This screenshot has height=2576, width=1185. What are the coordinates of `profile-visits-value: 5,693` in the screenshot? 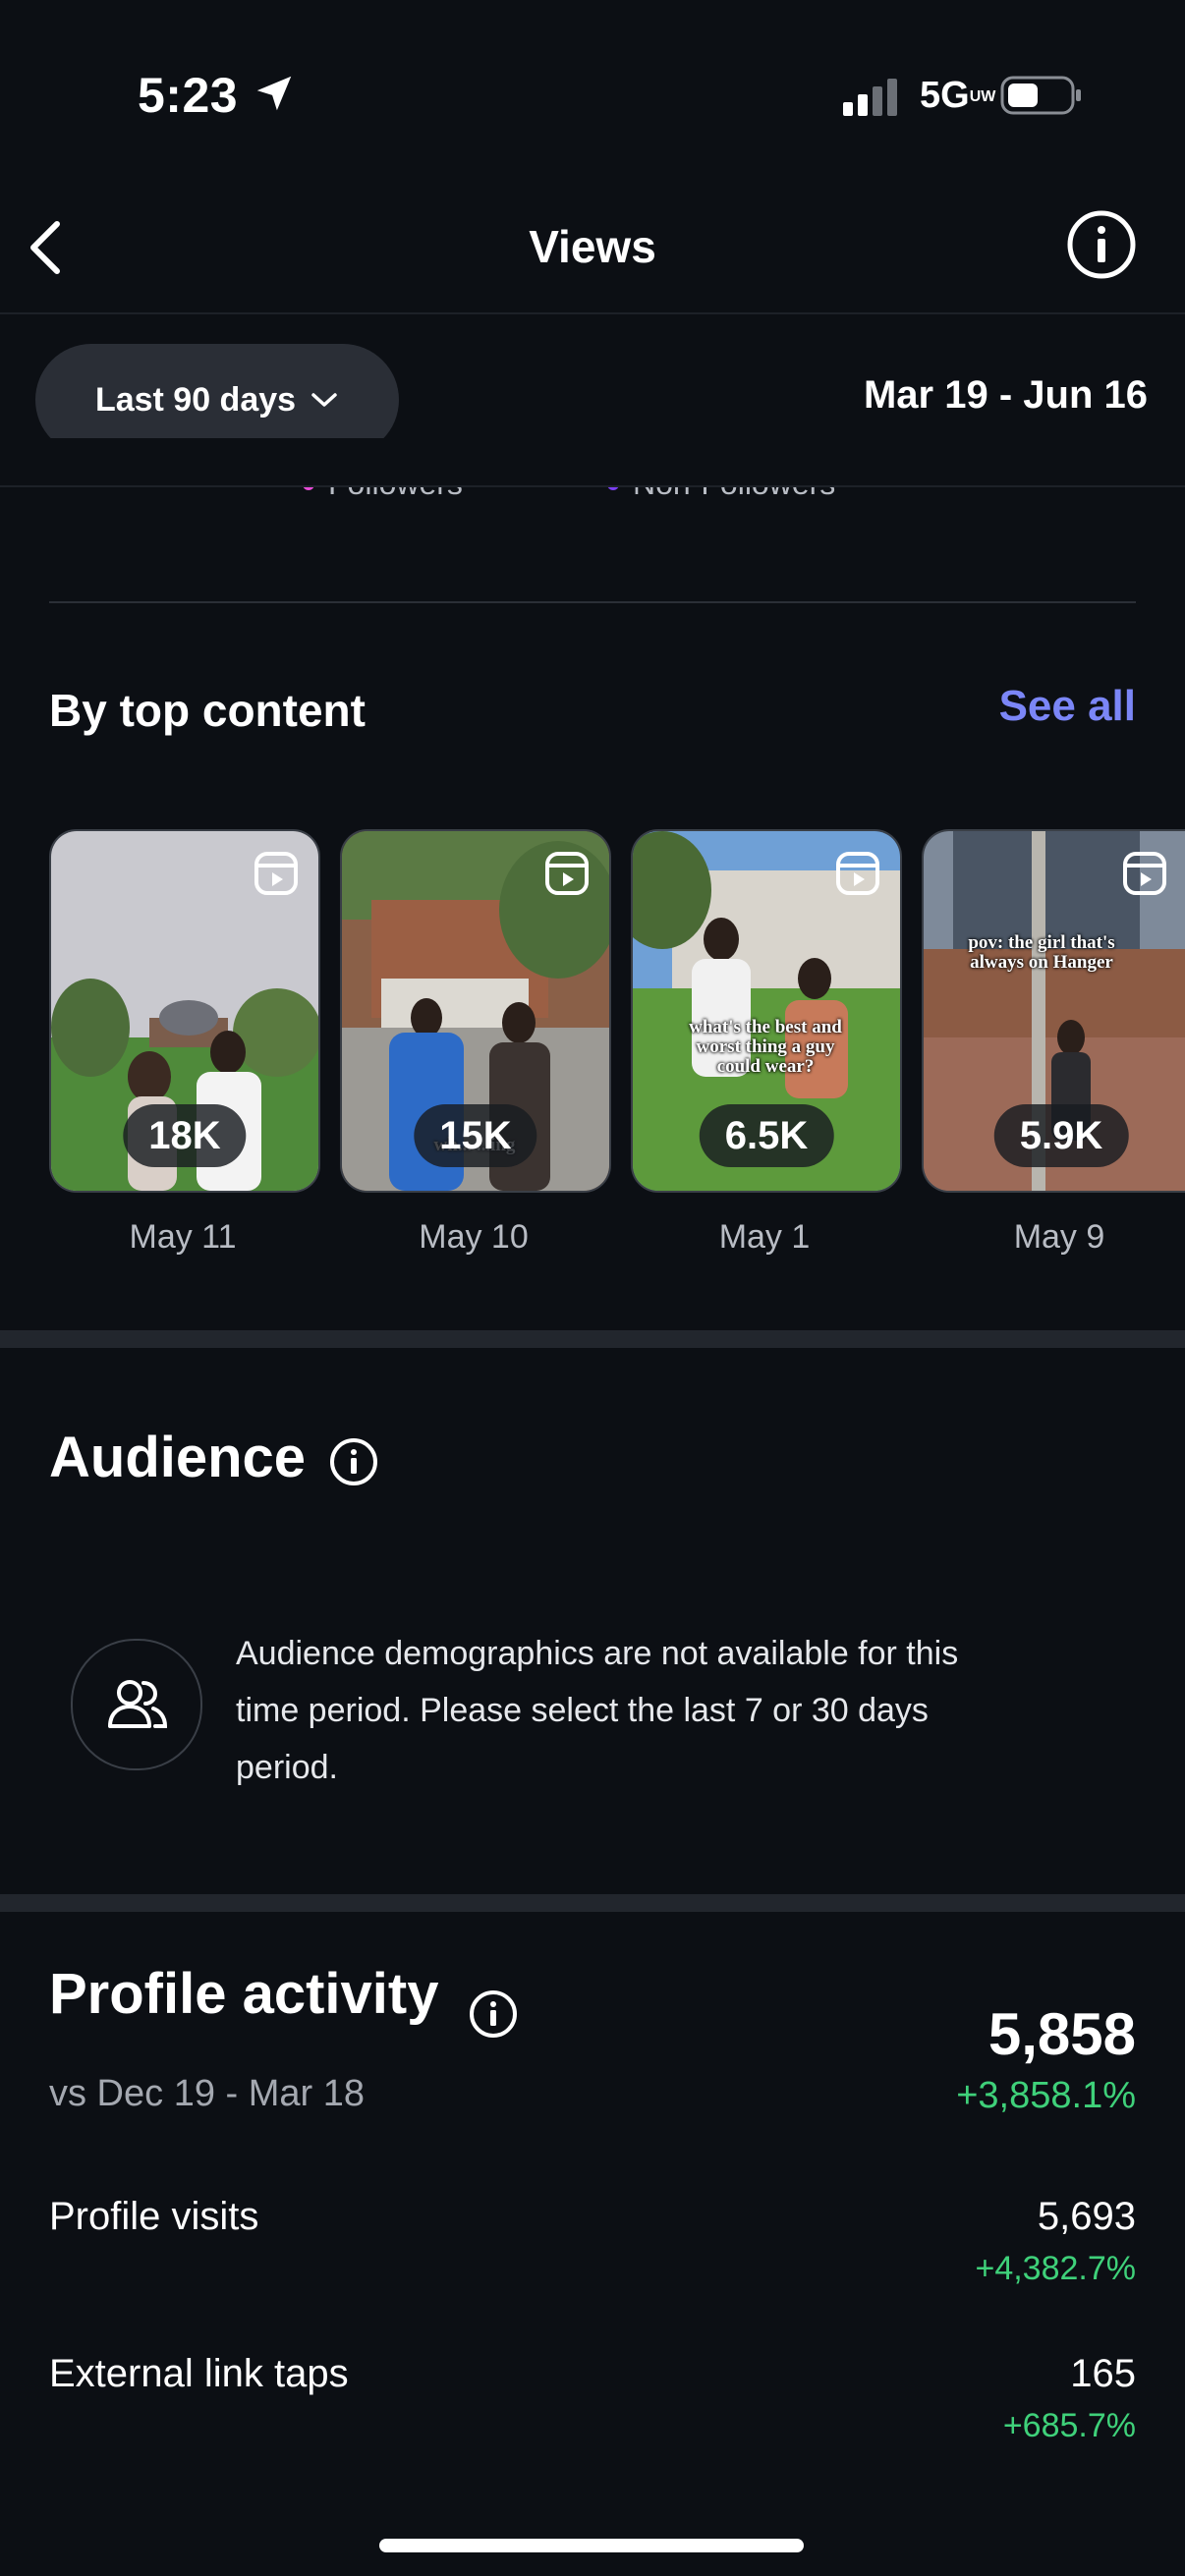 It's located at (1087, 2216).